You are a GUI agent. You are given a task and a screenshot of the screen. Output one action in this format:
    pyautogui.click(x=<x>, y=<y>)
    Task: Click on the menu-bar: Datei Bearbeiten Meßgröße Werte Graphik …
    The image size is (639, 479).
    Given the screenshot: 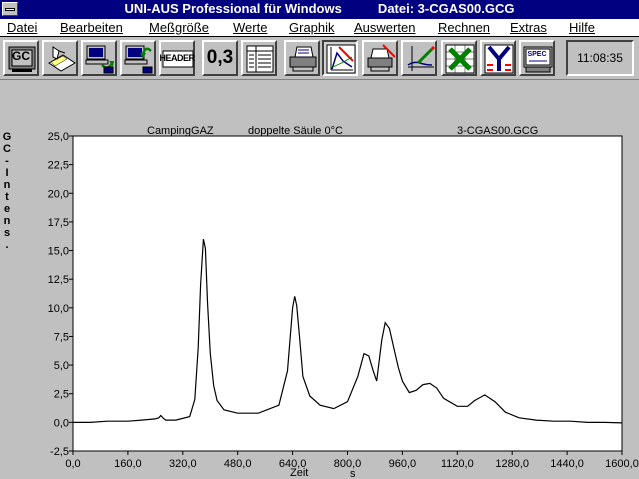 What is the action you would take?
    pyautogui.click(x=319, y=28)
    